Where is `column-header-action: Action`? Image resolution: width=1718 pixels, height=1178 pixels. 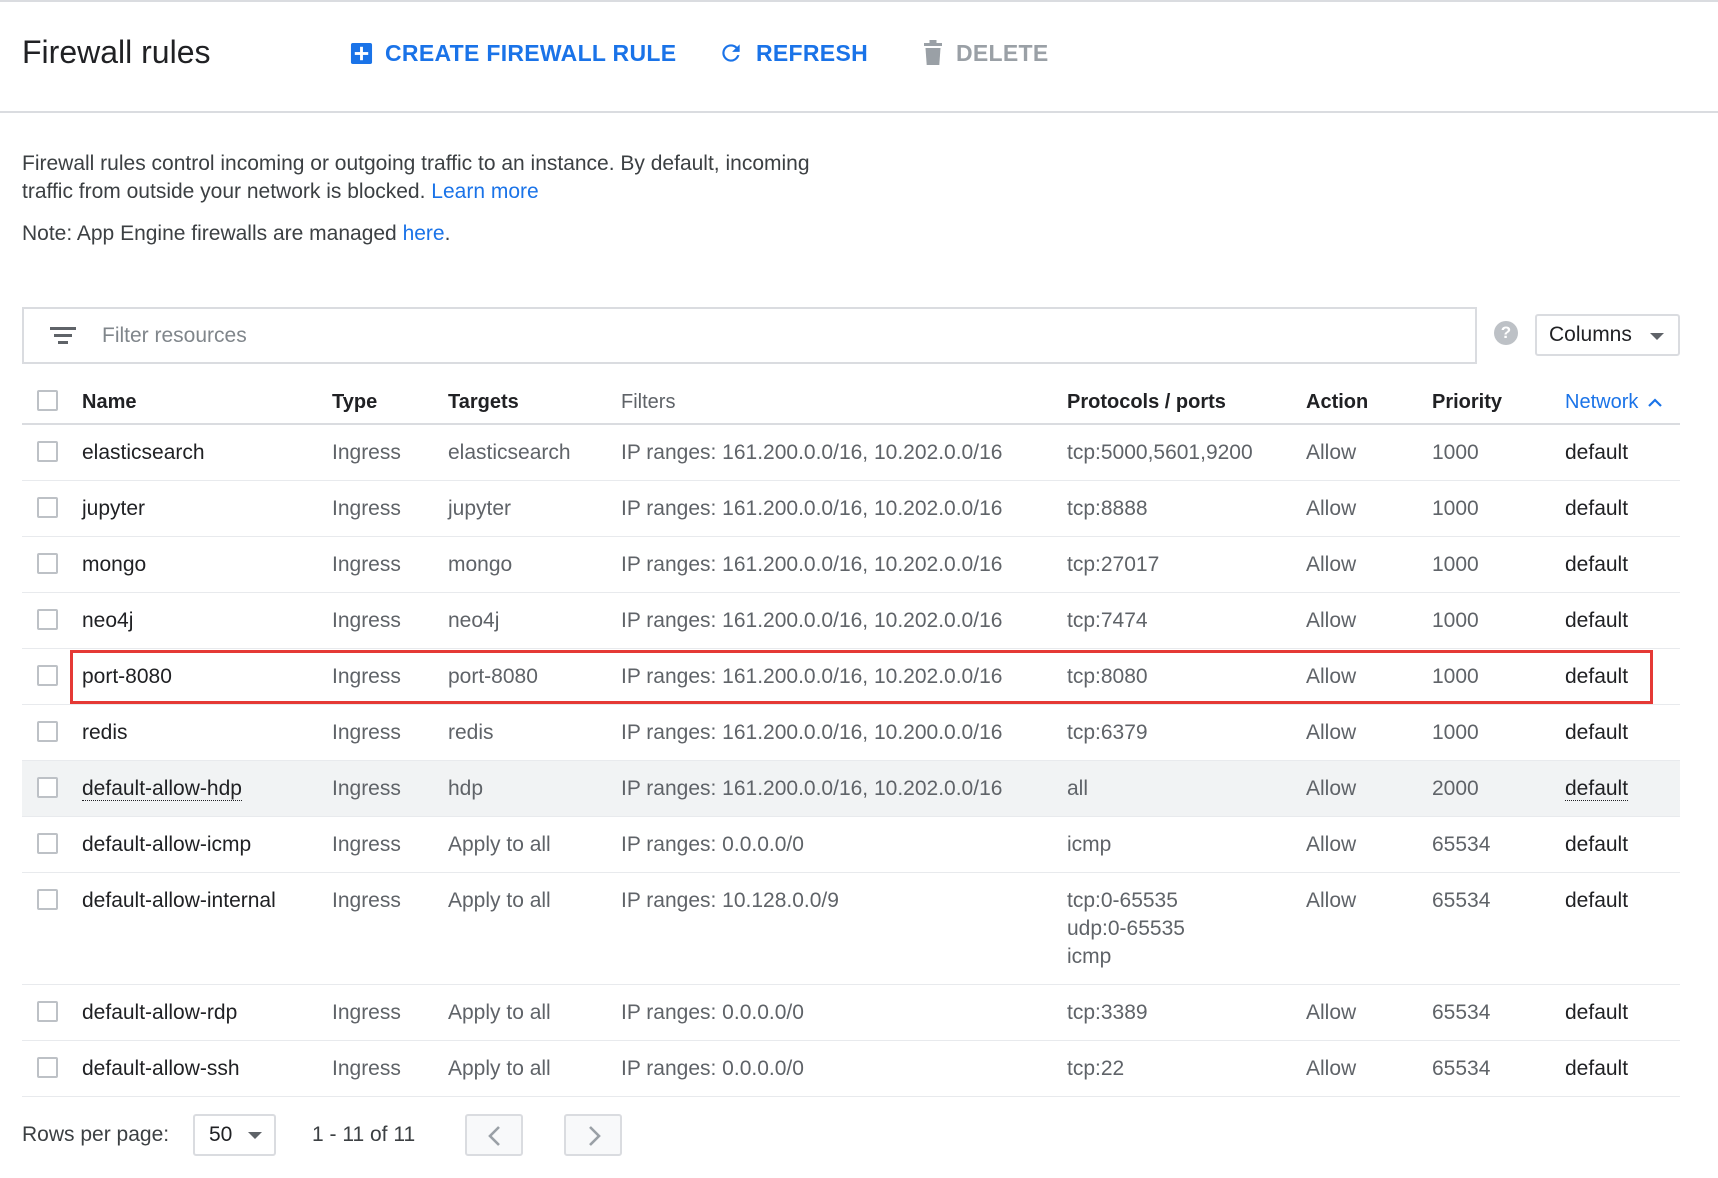 column-header-action: Action is located at coordinates (1337, 402).